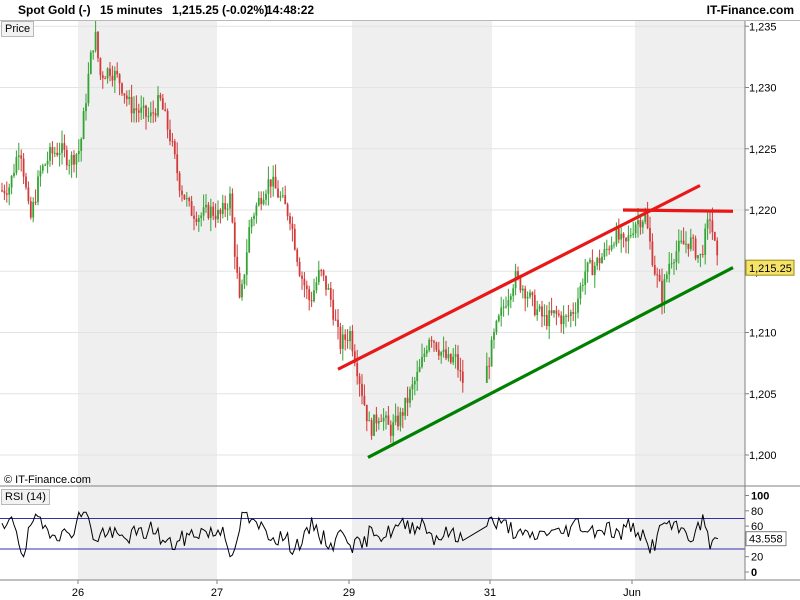 The width and height of the screenshot is (800, 600). Describe the element at coordinates (131, 10) in the screenshot. I see `interval-label: 15 minutes` at that location.